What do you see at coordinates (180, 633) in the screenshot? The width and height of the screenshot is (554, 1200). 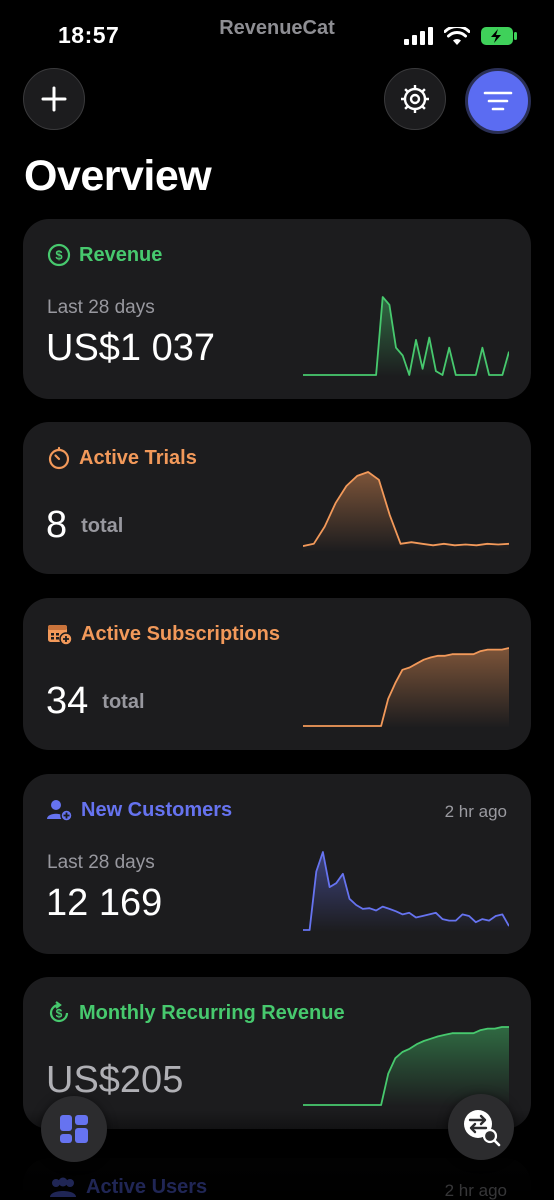 I see `card-title: Active Subscriptions` at bounding box center [180, 633].